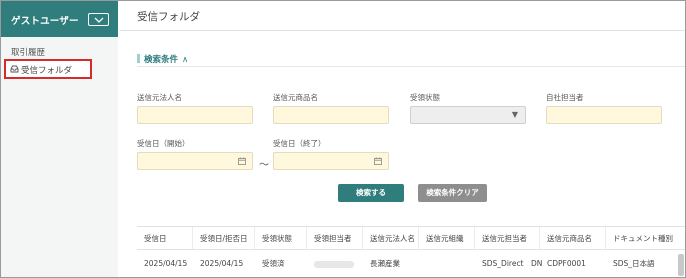 The height and width of the screenshot is (278, 686). I want to click on vertical-scrollbar, so click(681, 265).